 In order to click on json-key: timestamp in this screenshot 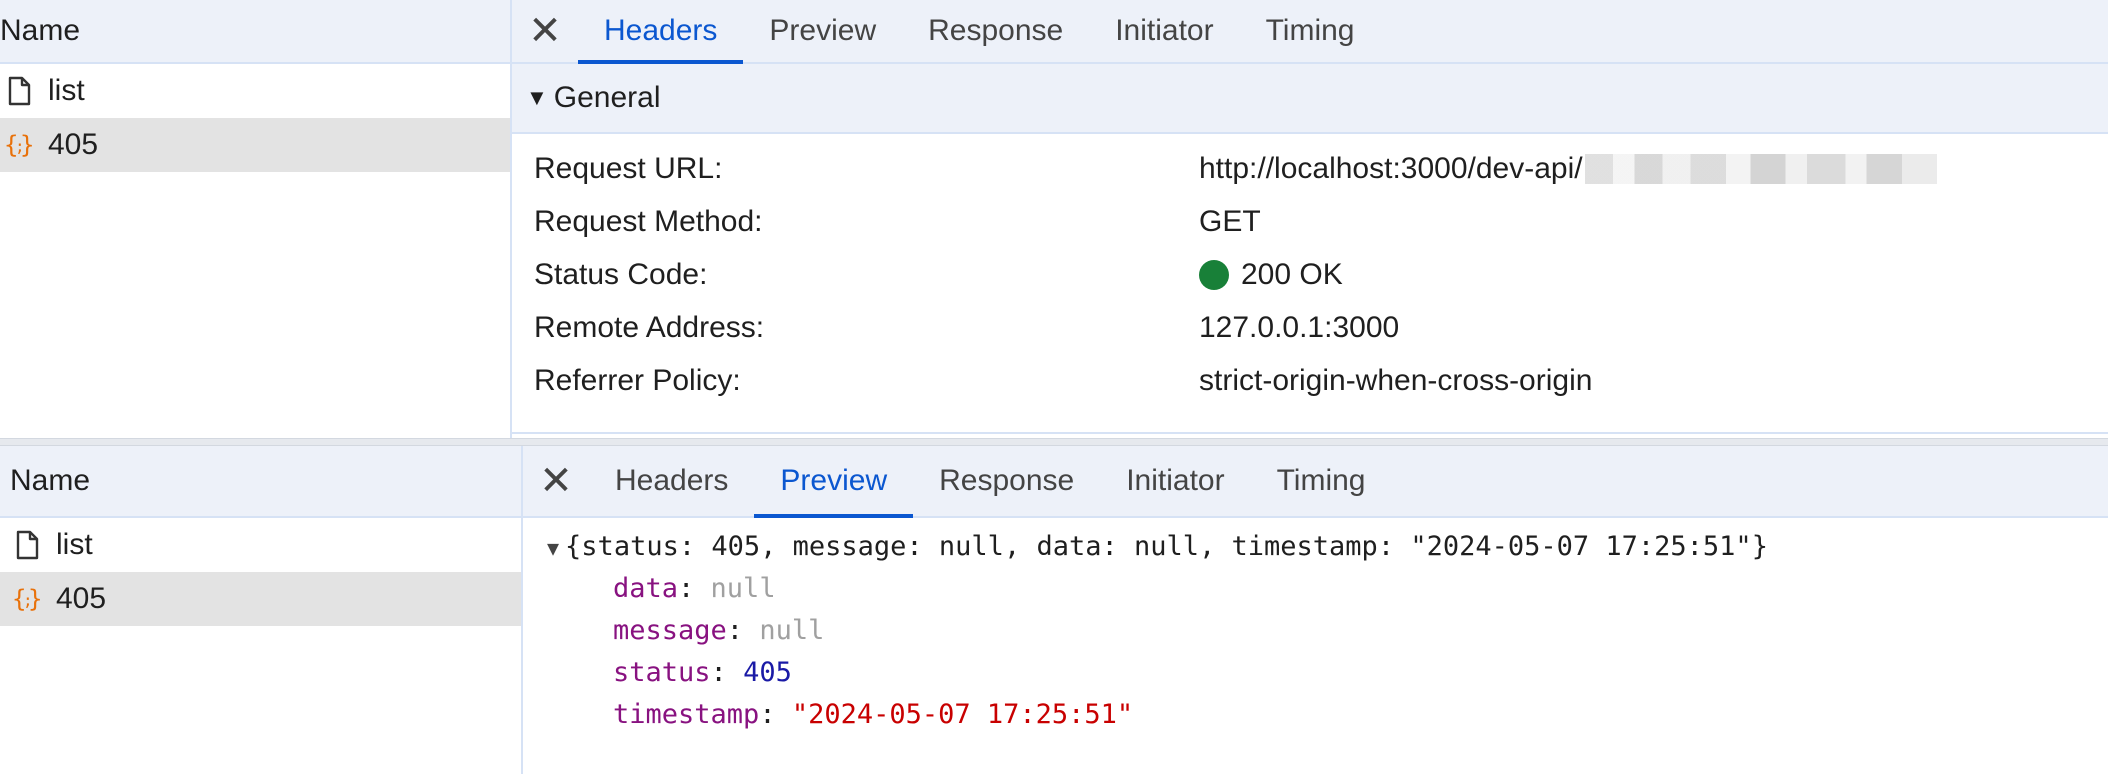, I will do `click(686, 714)`.